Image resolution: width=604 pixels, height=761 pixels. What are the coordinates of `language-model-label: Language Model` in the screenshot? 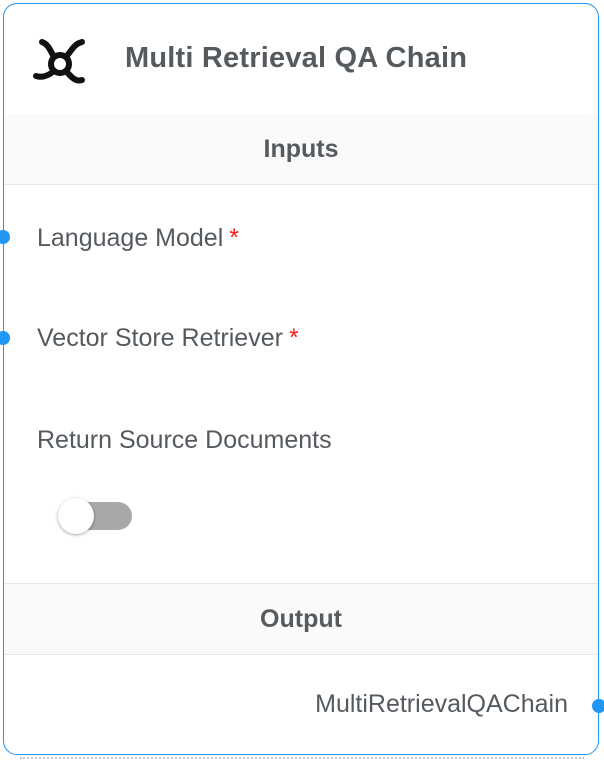 It's located at (130, 238).